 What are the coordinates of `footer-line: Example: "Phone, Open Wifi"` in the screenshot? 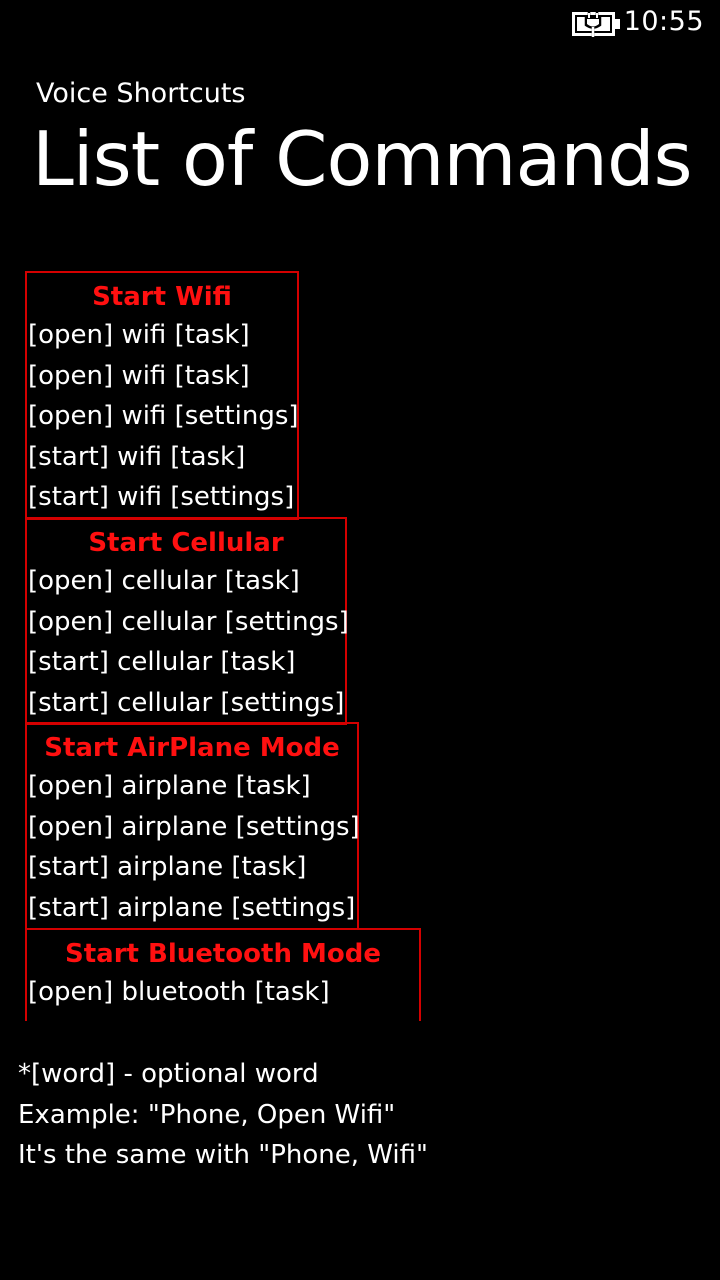 It's located at (207, 1114).